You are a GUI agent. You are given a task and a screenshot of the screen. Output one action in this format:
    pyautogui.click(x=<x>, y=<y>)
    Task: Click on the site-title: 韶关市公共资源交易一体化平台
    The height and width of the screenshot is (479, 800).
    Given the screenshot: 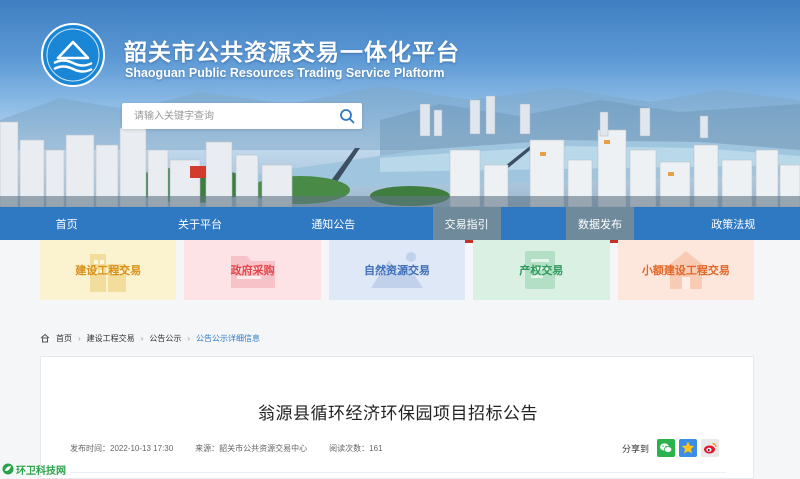 What is the action you would take?
    pyautogui.click(x=292, y=52)
    